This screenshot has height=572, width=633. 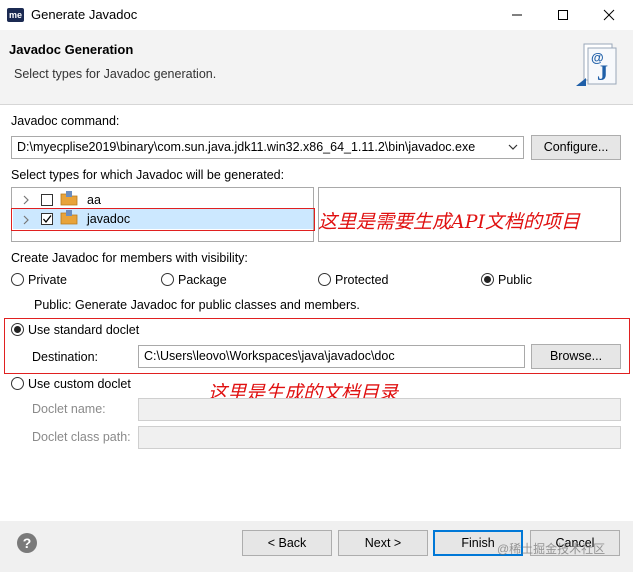 I want to click on help-icon: ?, so click(x=27, y=543).